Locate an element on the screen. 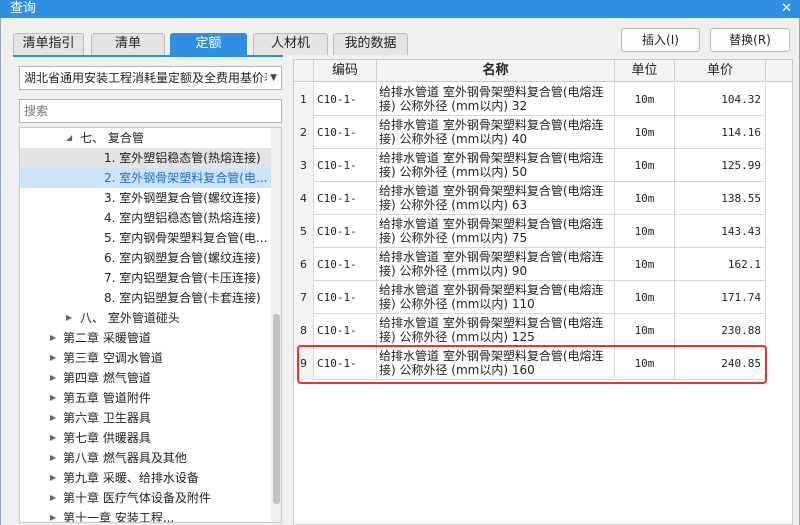  row-price: 240.85 is located at coordinates (720, 363).